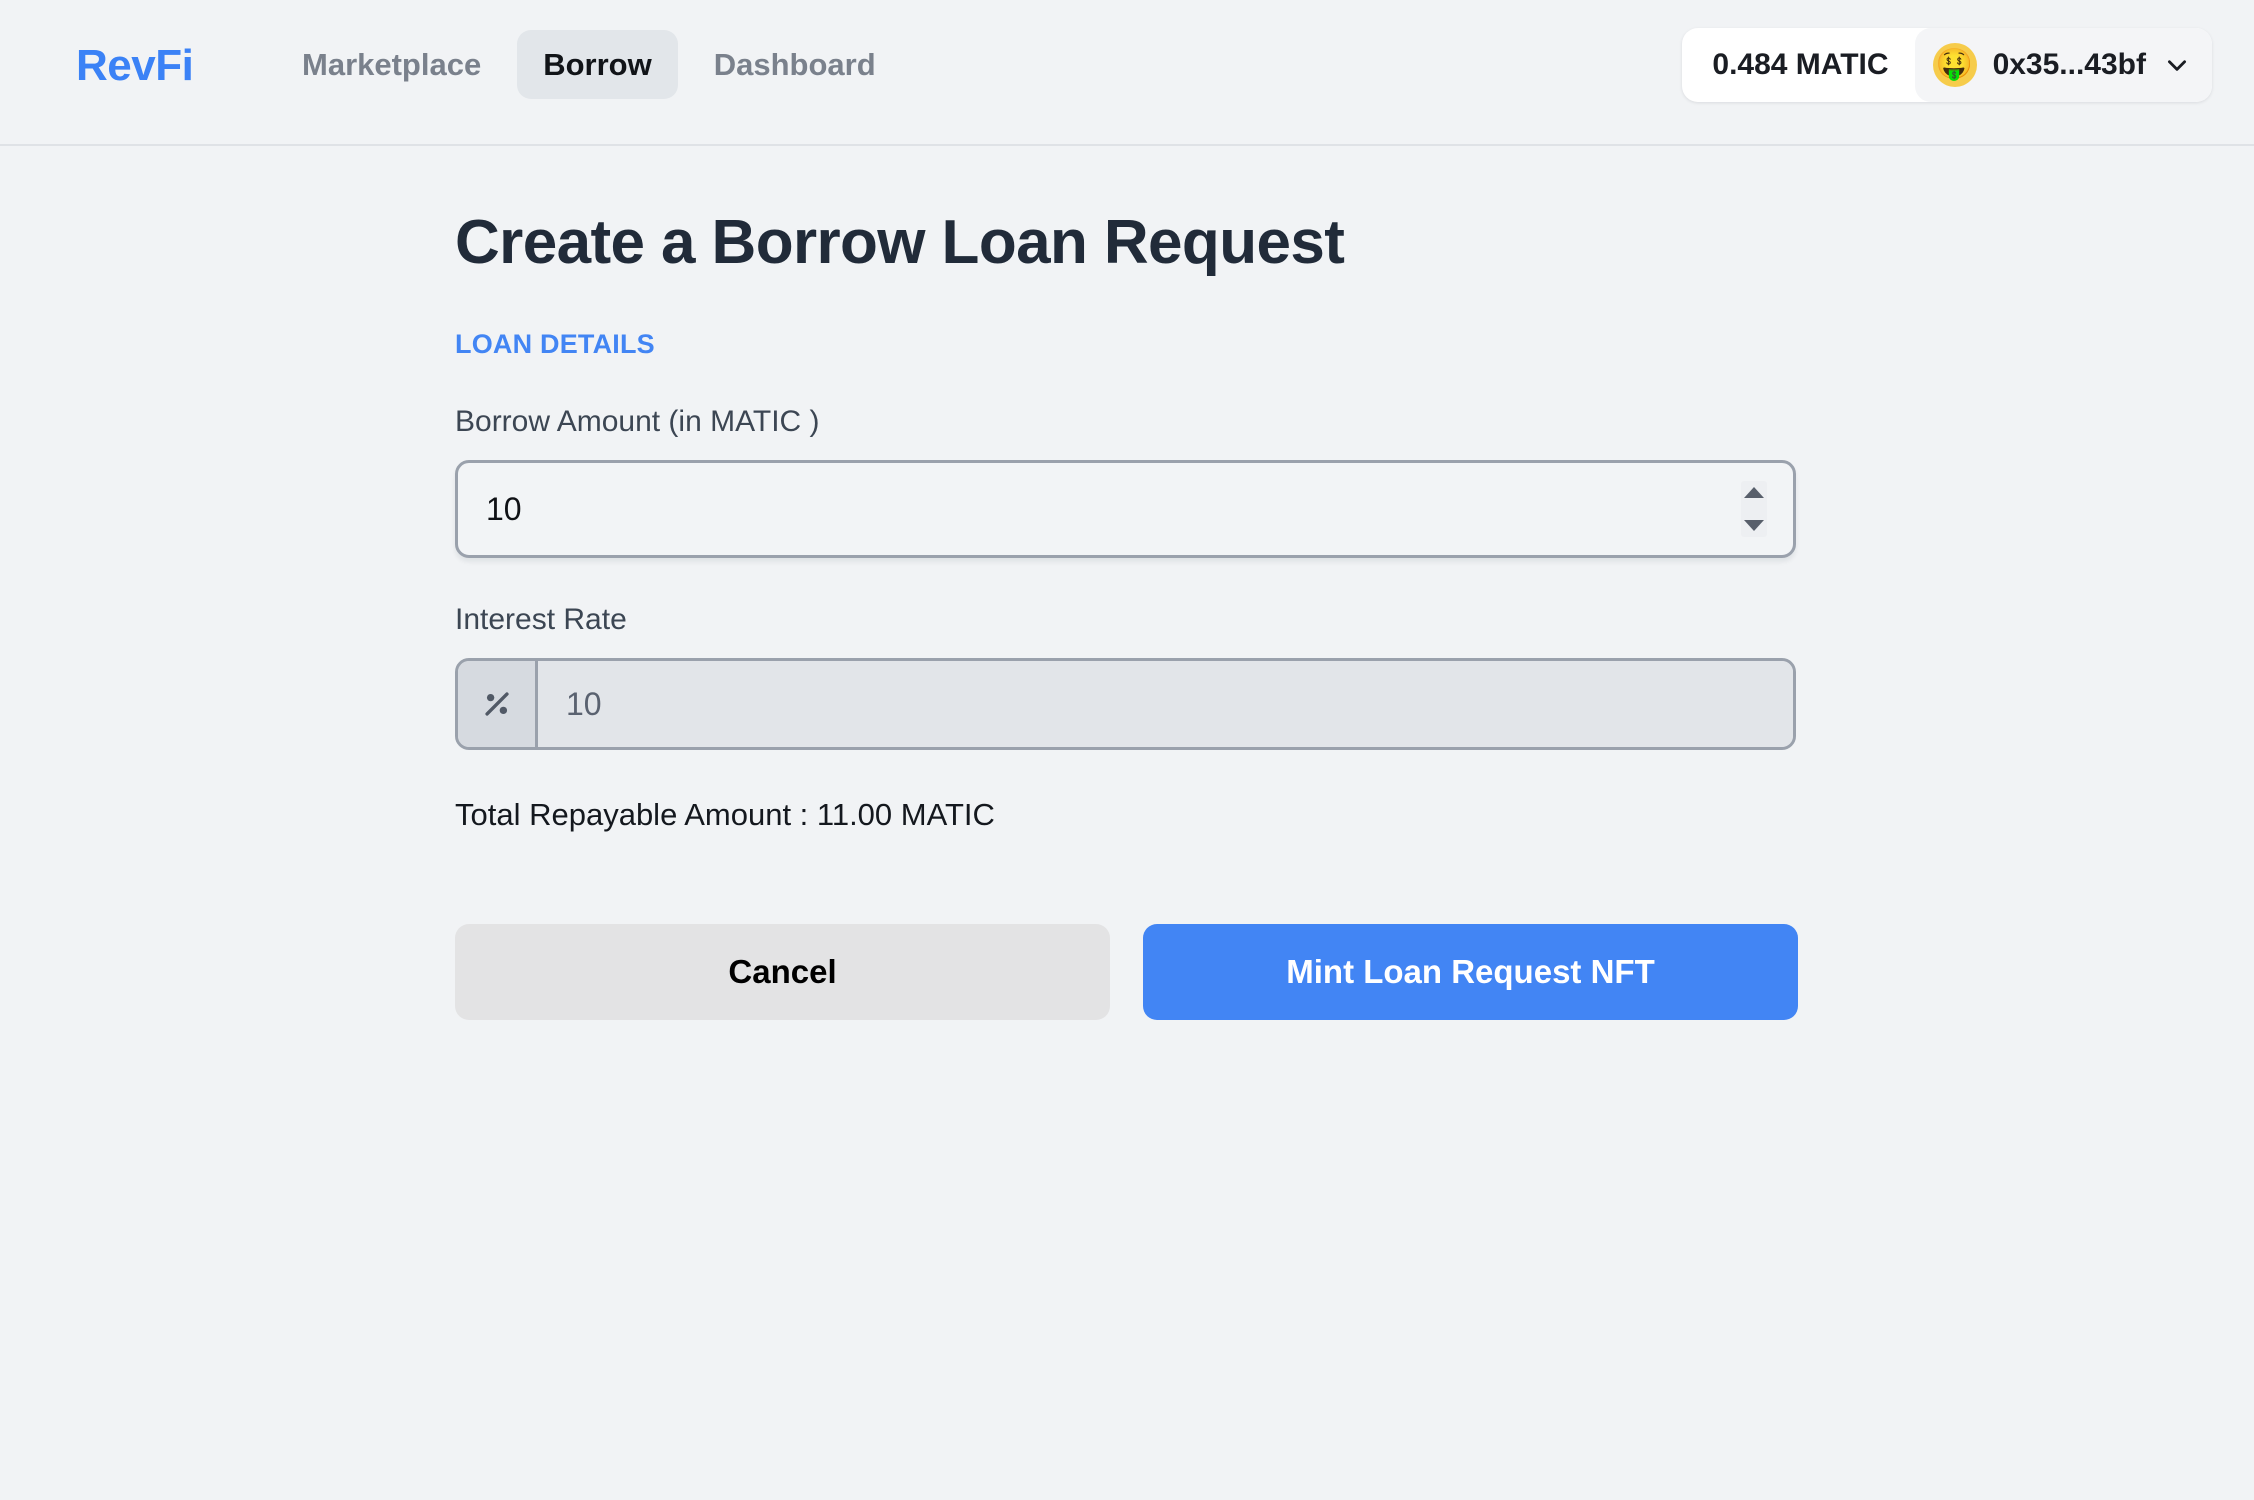  I want to click on page-title: Create a Borrow Loan Request, so click(900, 242).